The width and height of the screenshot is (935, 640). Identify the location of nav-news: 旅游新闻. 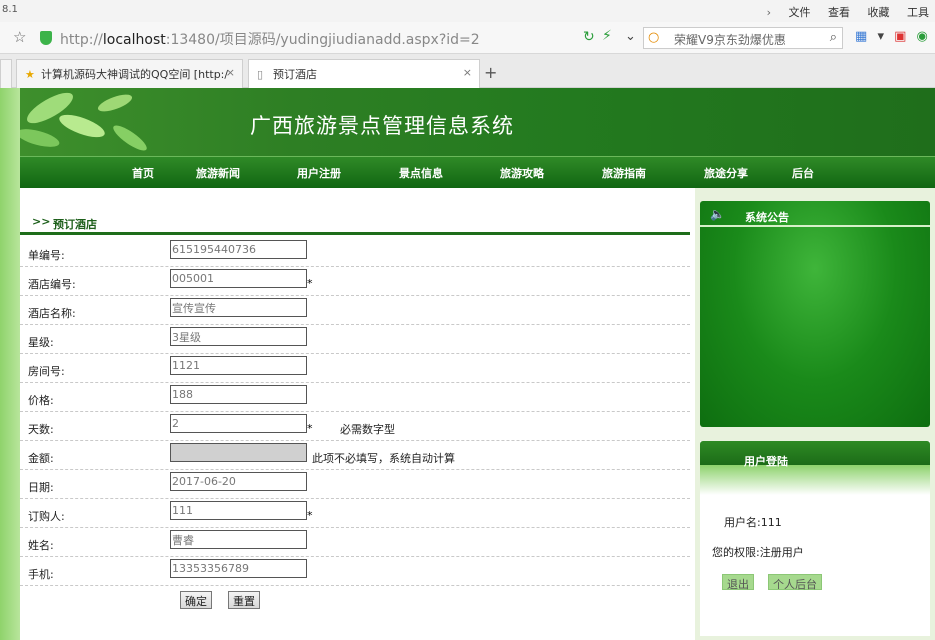
(218, 173).